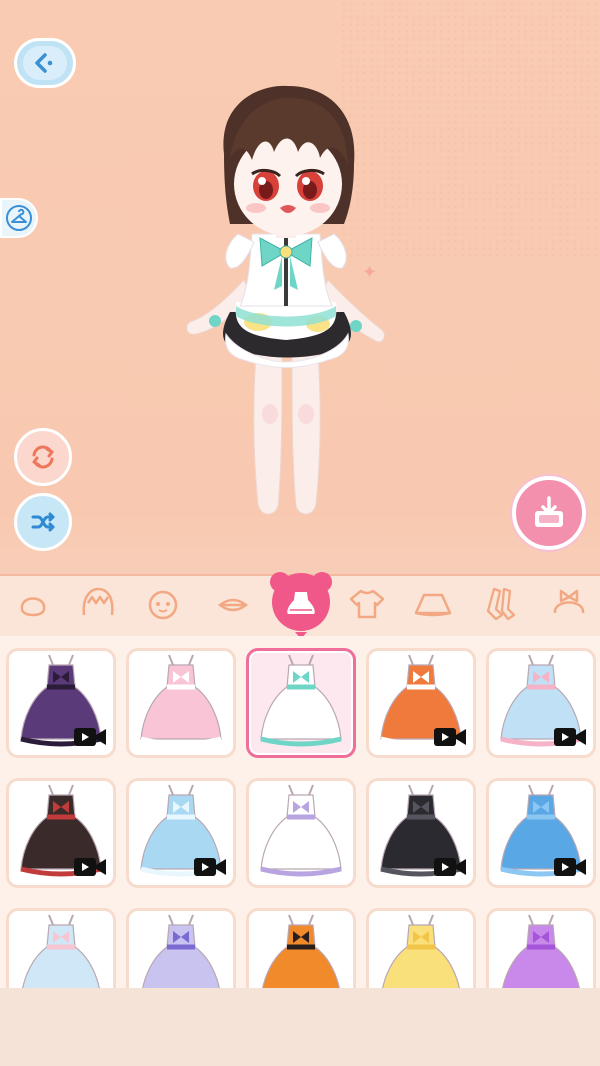 The width and height of the screenshot is (600, 1066). I want to click on mint-ribbon-dress-icon, so click(301, 700).